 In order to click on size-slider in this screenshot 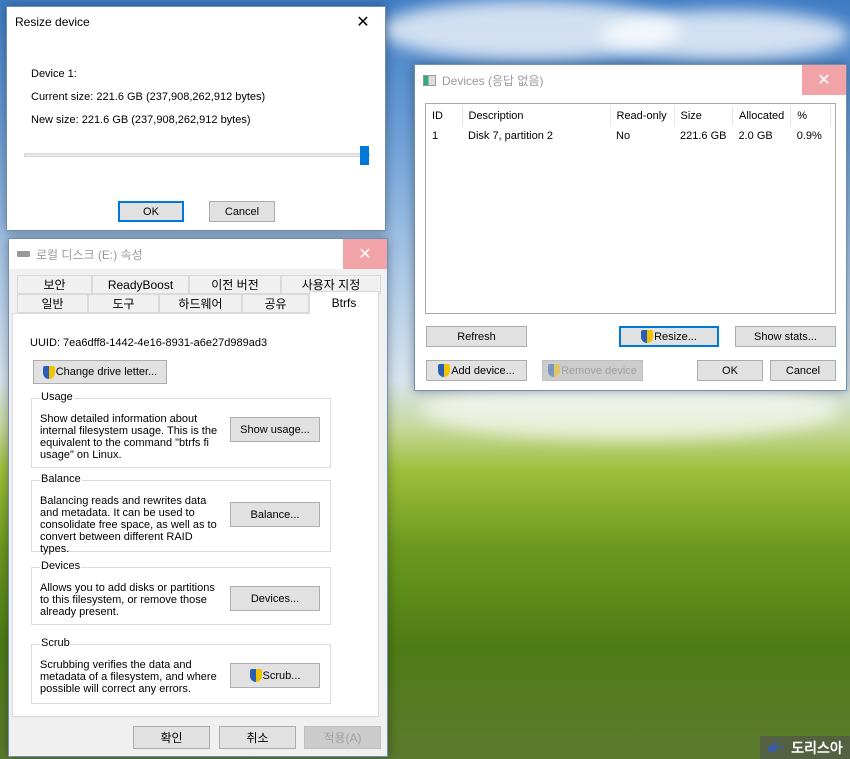, I will do `click(197, 155)`.